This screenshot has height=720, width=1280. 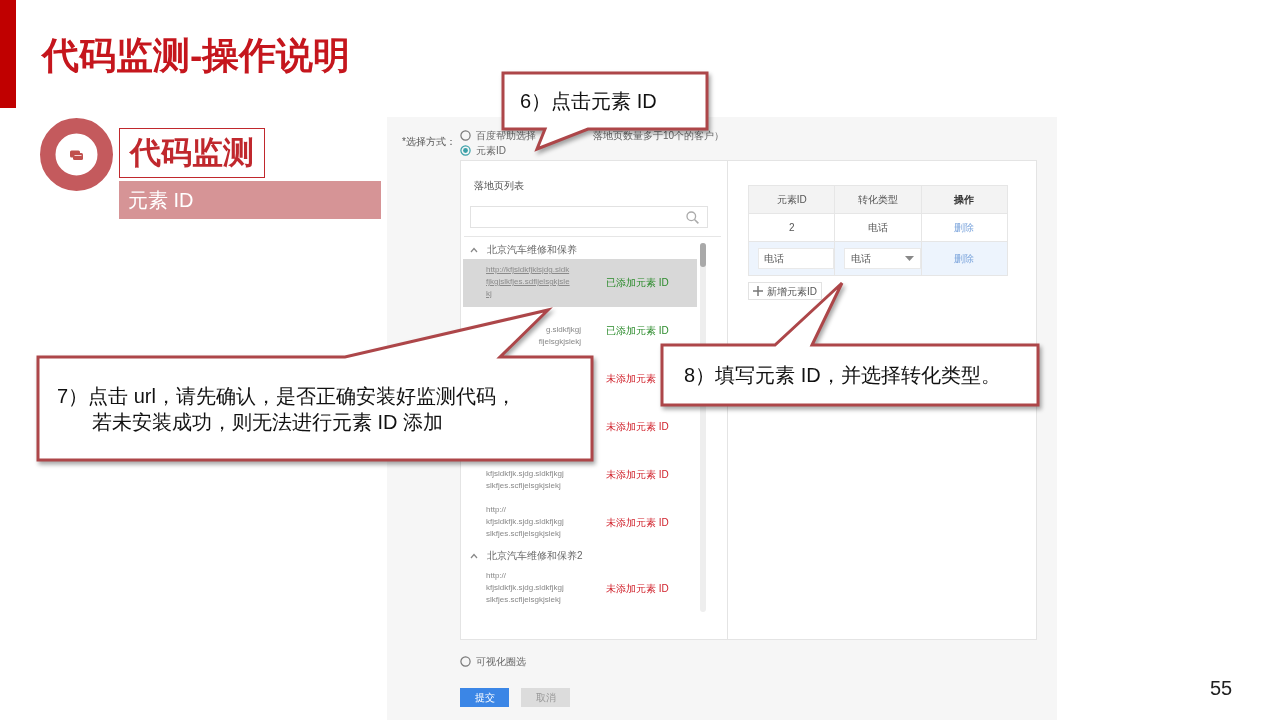 What do you see at coordinates (484, 697) in the screenshot?
I see `submit-button: 提交` at bounding box center [484, 697].